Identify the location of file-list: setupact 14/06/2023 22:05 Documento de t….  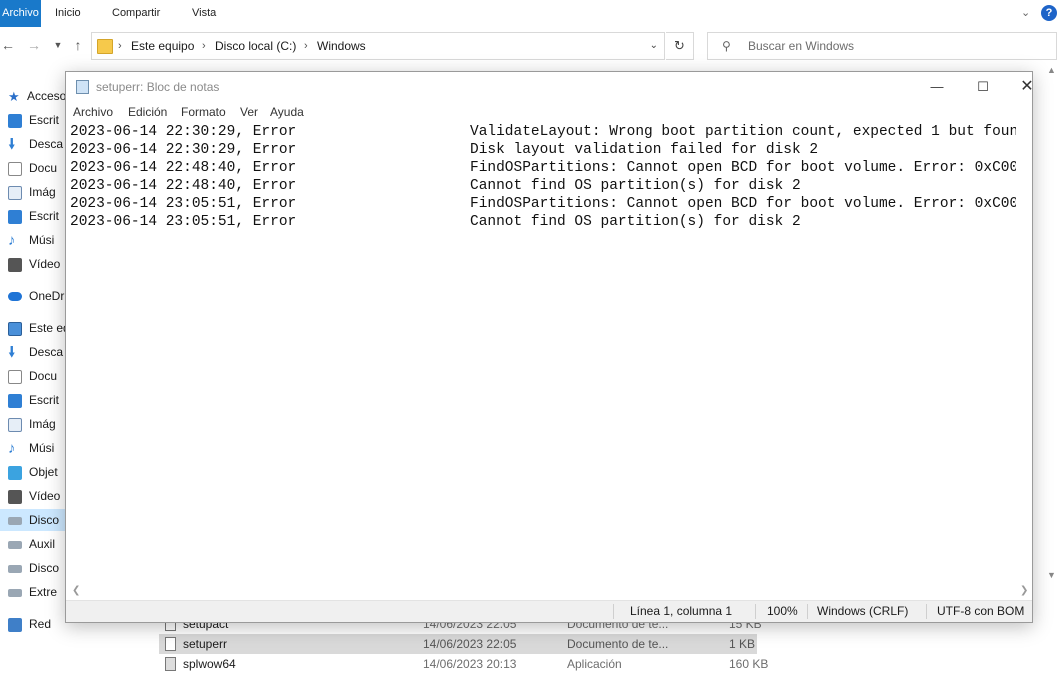
(609, 643).